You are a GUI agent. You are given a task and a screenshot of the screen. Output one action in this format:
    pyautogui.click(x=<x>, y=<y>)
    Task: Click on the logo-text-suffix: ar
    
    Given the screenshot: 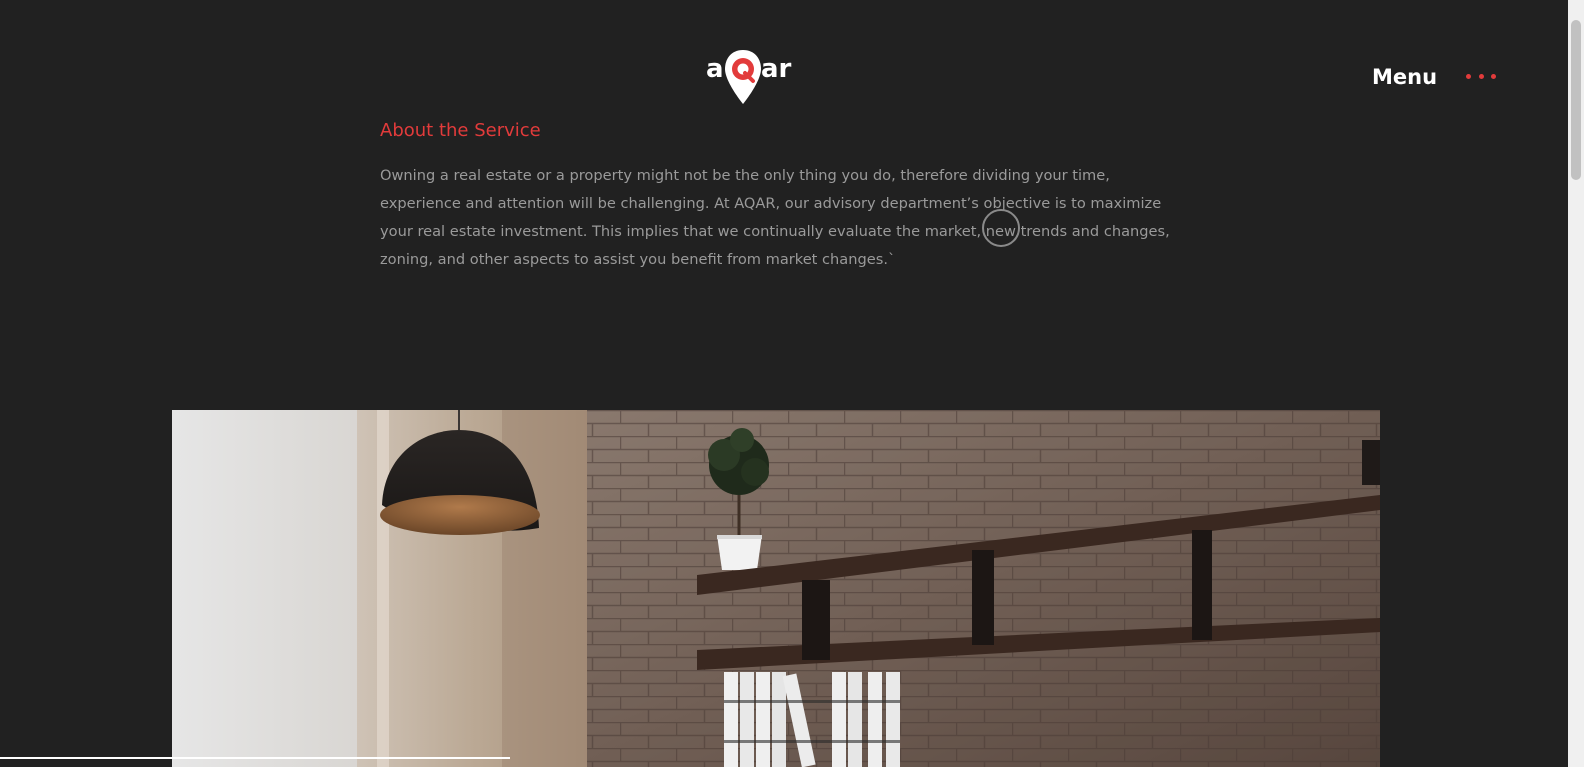 What is the action you would take?
    pyautogui.click(x=776, y=69)
    